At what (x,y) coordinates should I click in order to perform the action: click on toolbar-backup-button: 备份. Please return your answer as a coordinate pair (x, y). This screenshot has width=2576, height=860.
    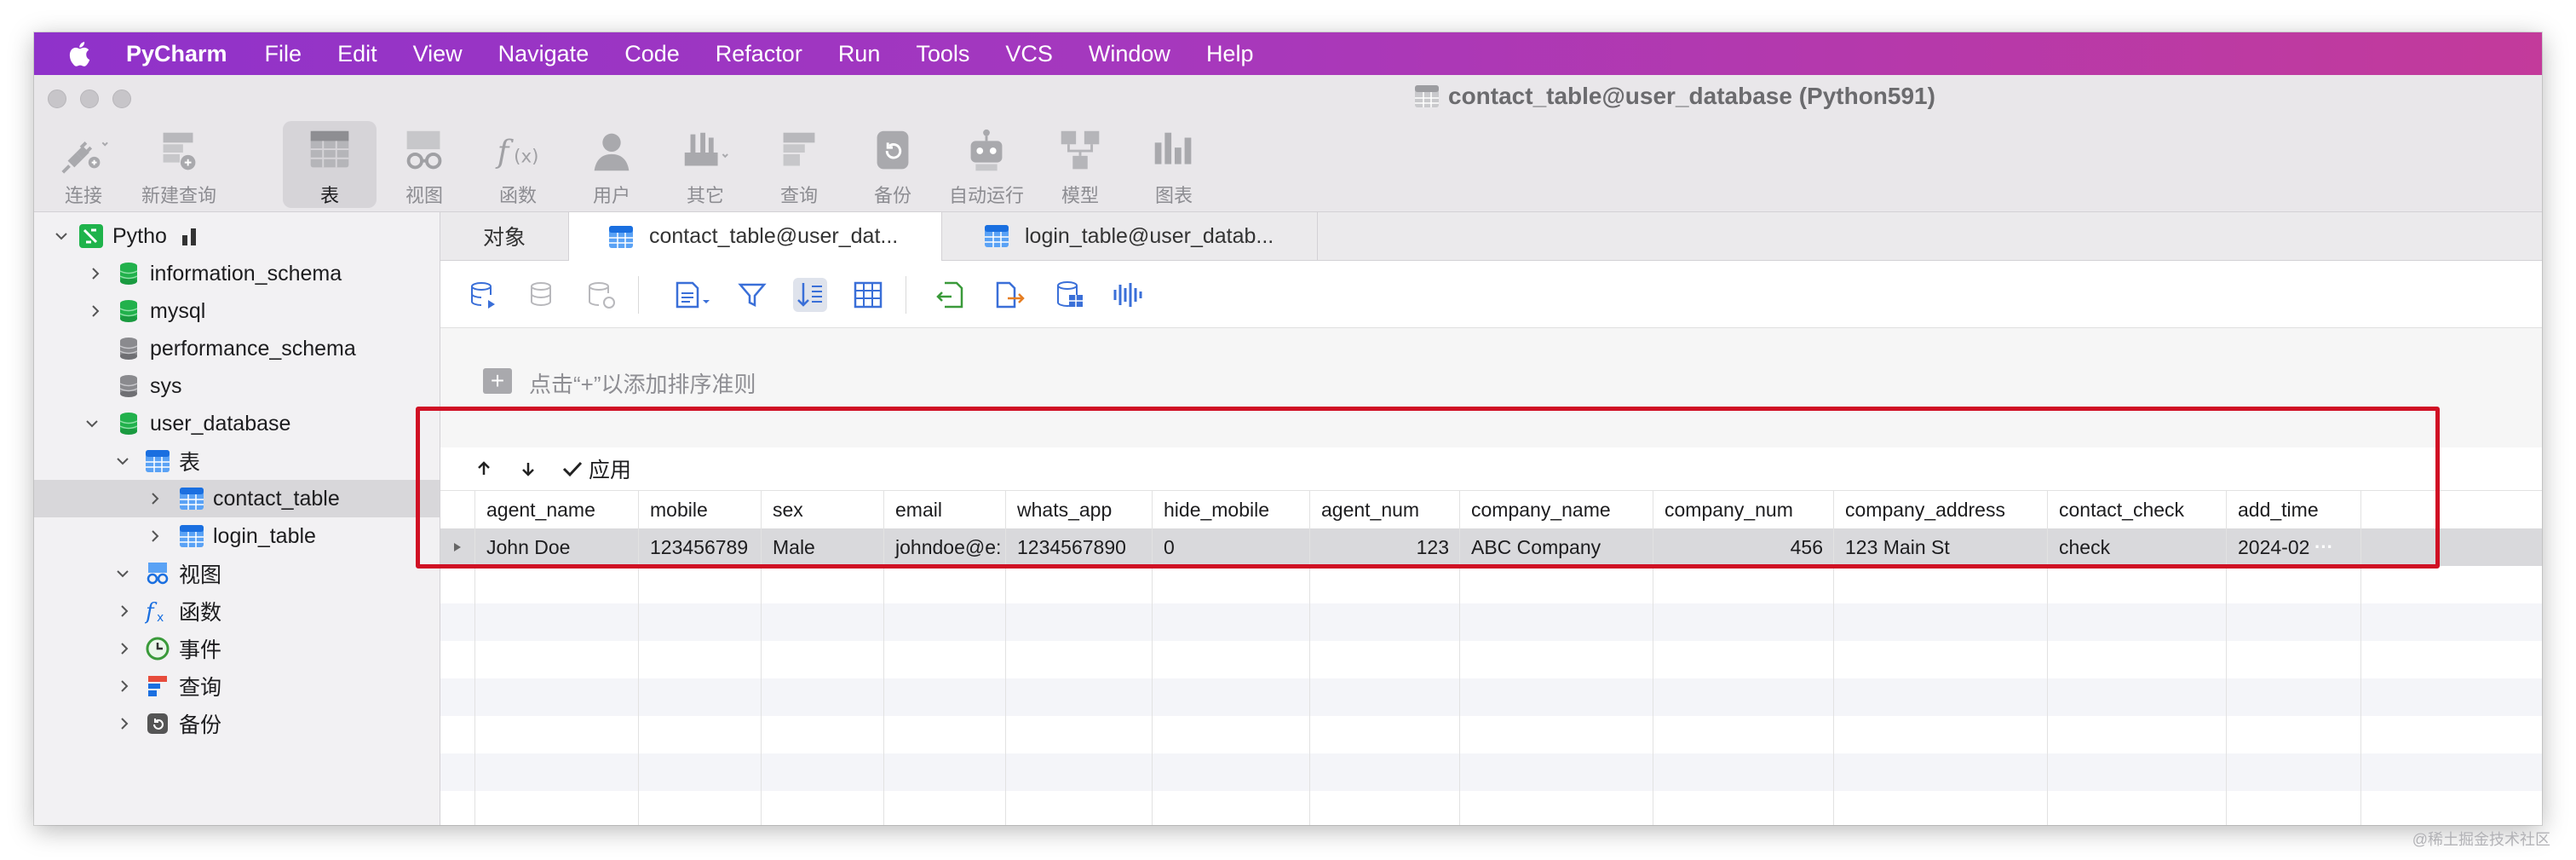
    Looking at the image, I should click on (893, 164).